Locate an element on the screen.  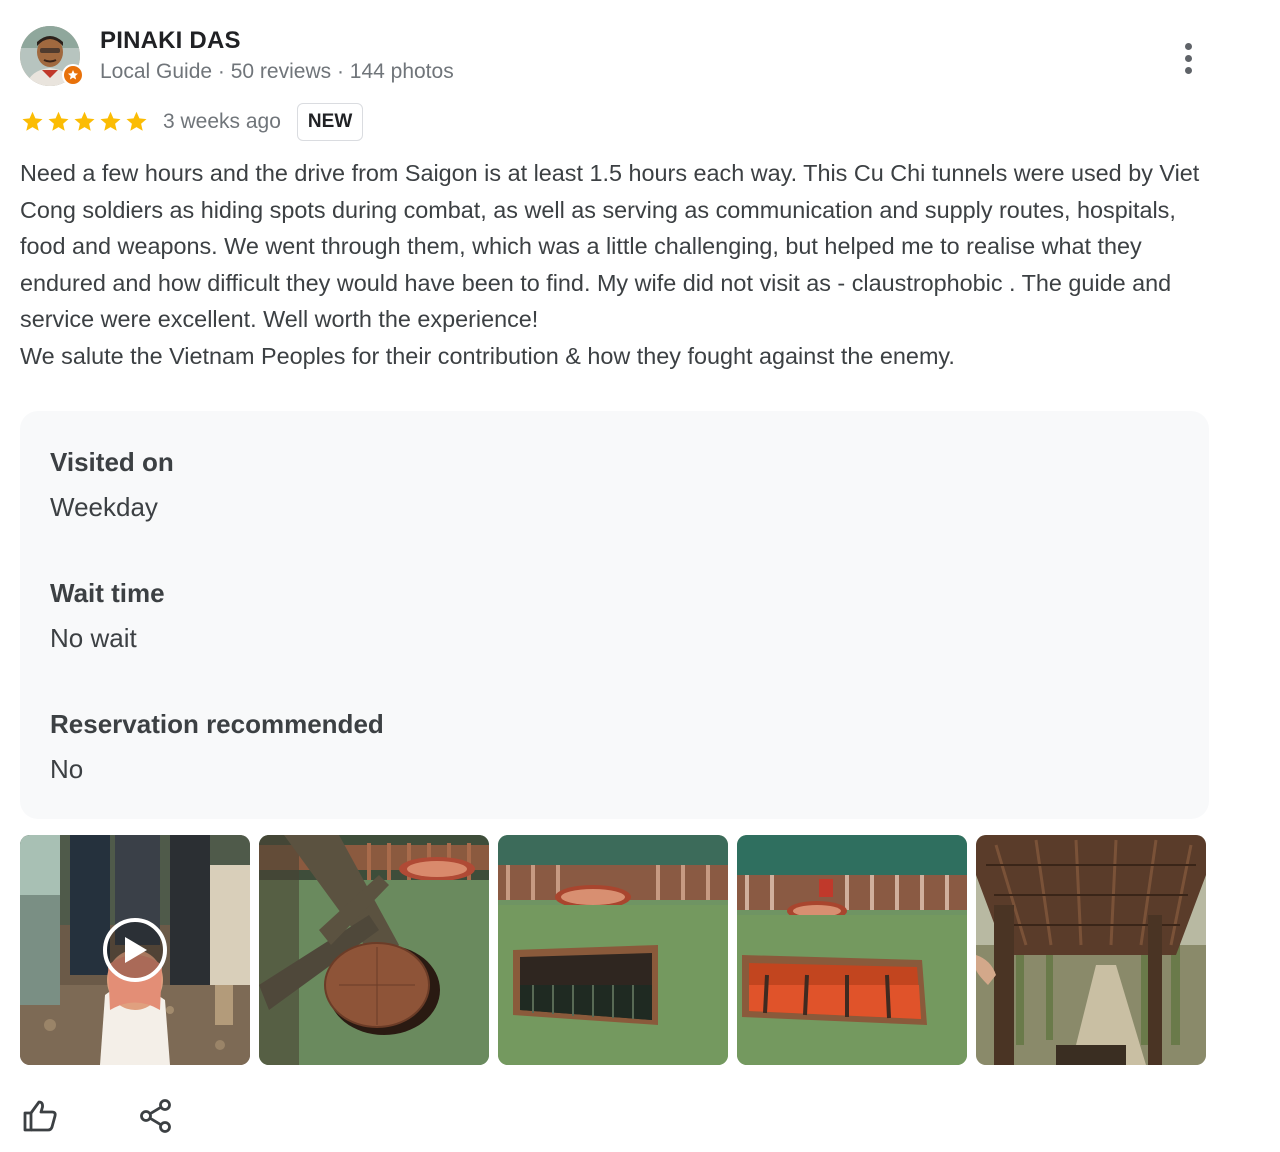
detail-label: Reservation recommended is located at coordinates (217, 724).